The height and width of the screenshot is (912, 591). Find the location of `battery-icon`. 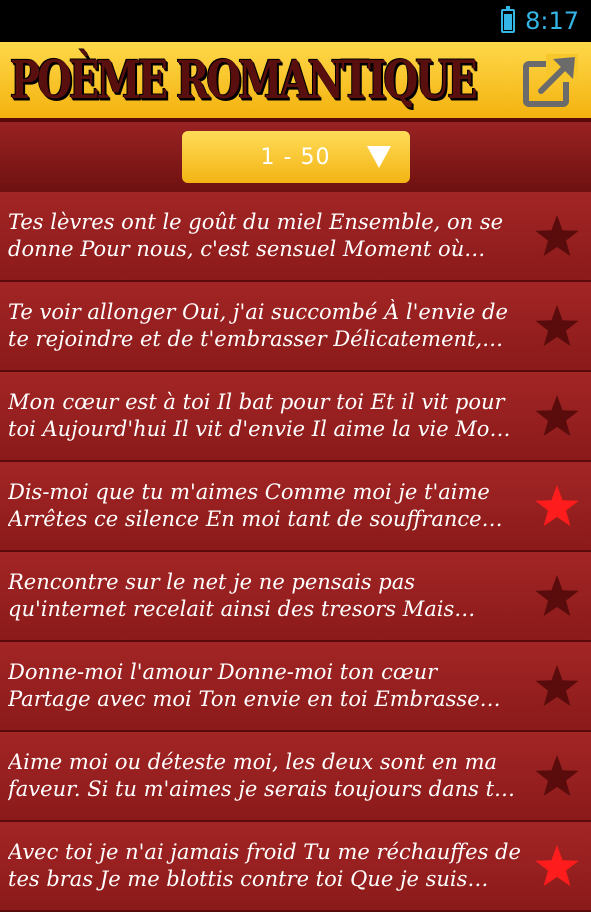

battery-icon is located at coordinates (508, 19).